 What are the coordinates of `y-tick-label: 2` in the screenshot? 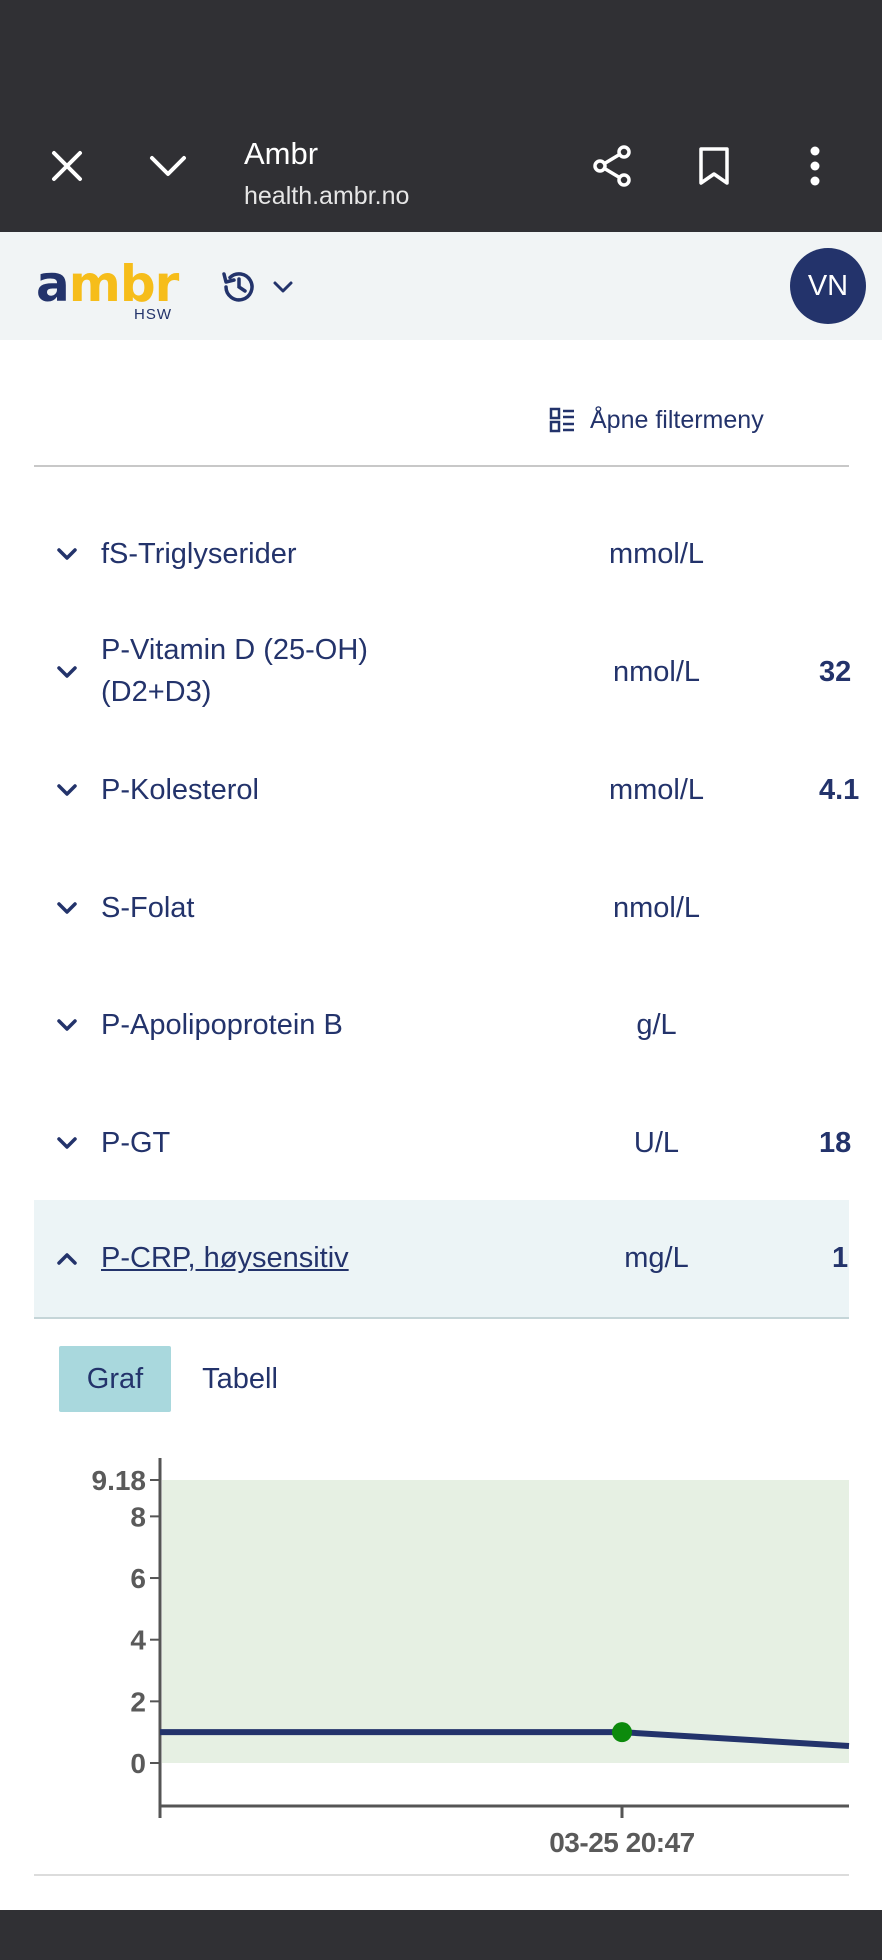 It's located at (138, 1701).